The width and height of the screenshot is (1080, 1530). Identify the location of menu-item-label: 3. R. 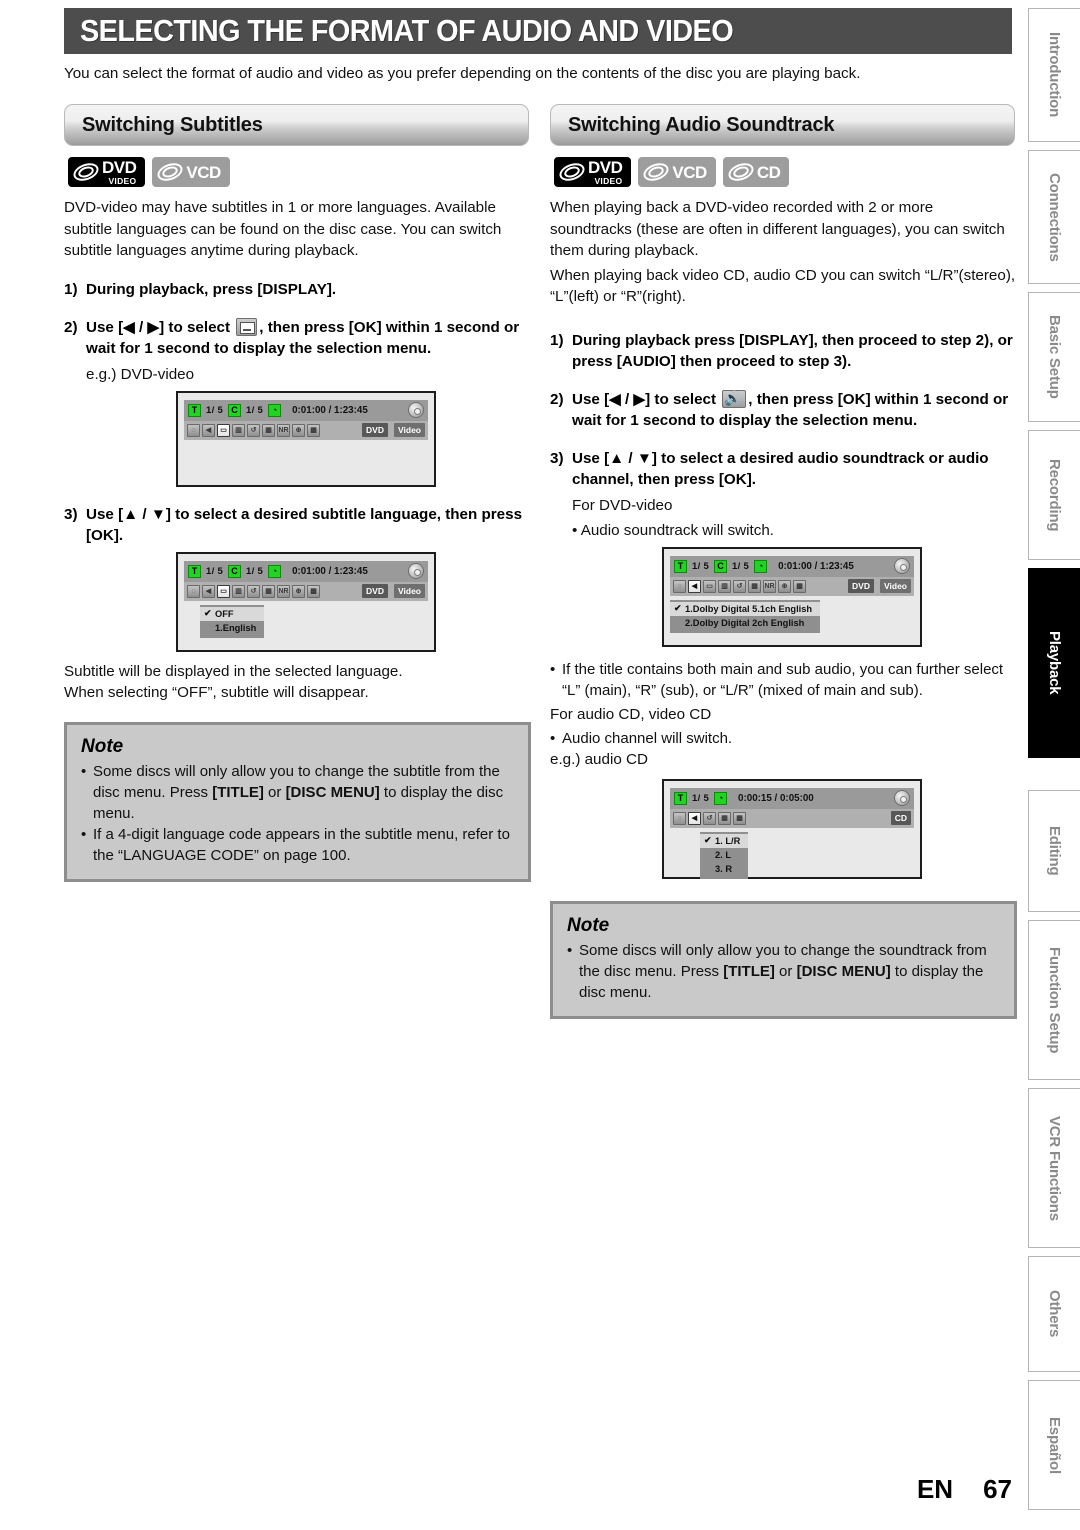
(724, 868).